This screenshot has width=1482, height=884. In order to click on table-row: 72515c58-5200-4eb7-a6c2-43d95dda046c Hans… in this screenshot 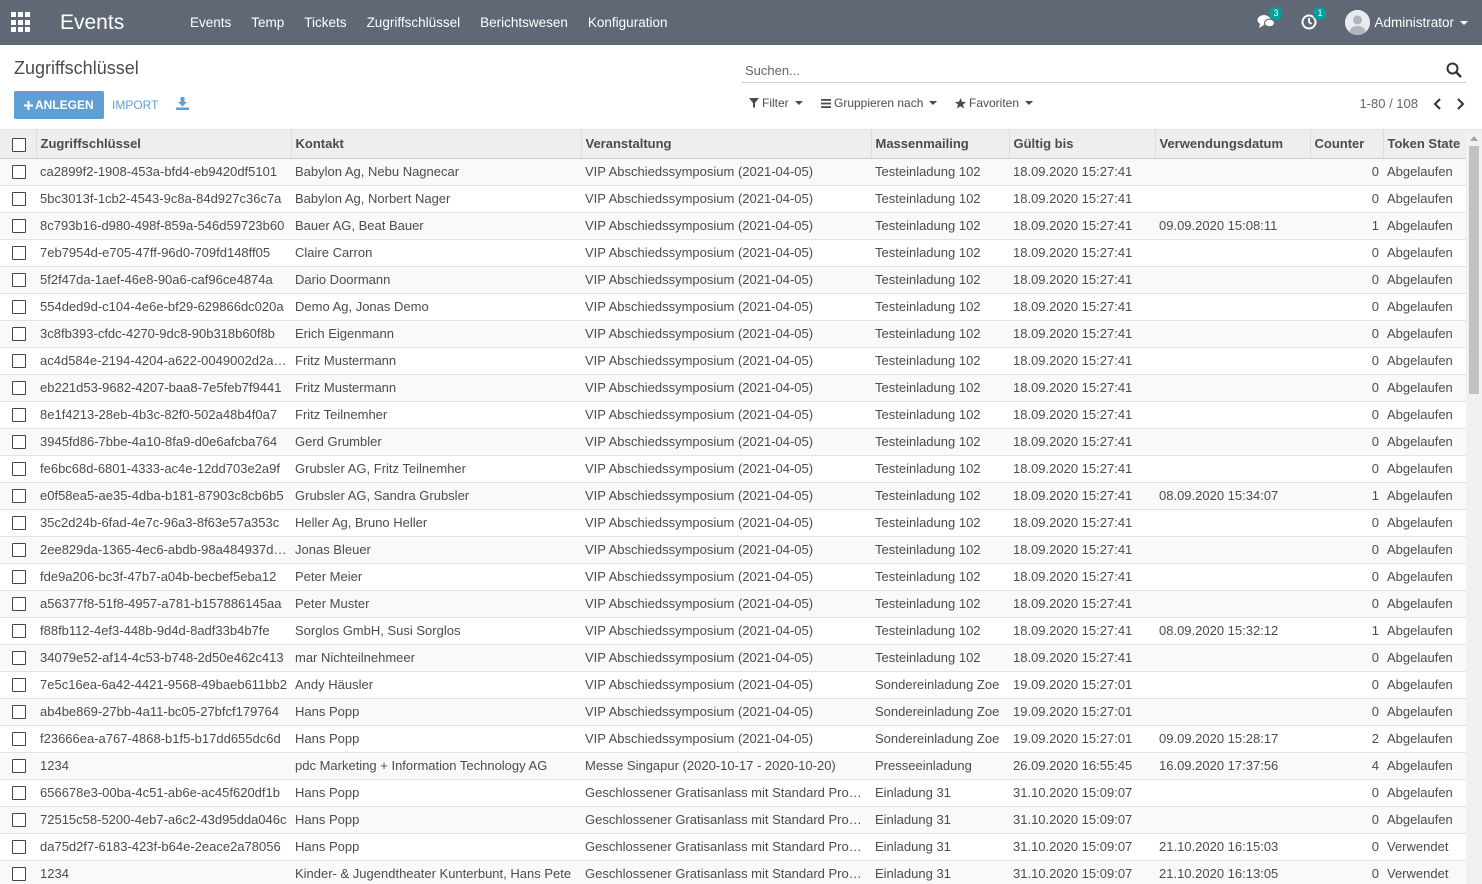, I will do `click(733, 820)`.